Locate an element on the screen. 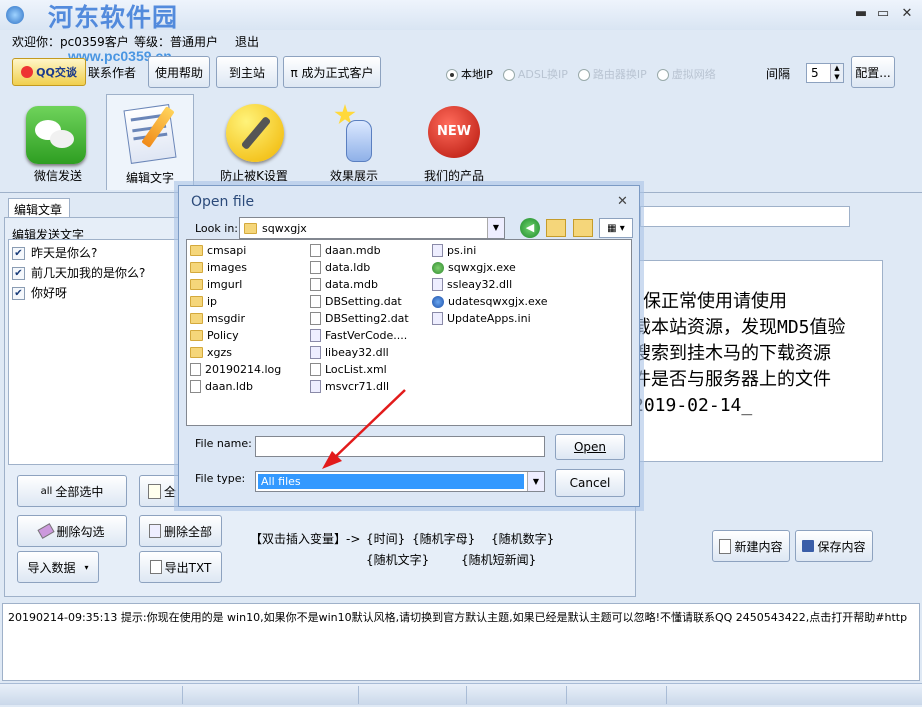 This screenshot has height=707, width=922. pointer-icon is located at coordinates (354, 133).